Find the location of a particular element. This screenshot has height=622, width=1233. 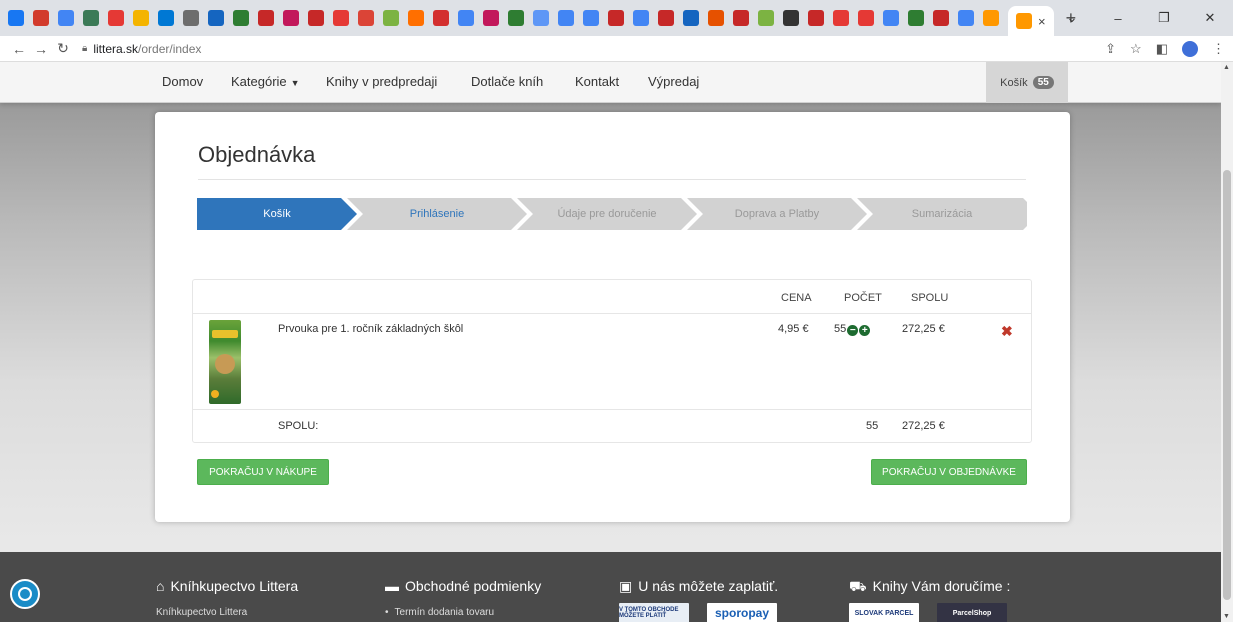

truck-icon: ⛟ is located at coordinates (858, 586).